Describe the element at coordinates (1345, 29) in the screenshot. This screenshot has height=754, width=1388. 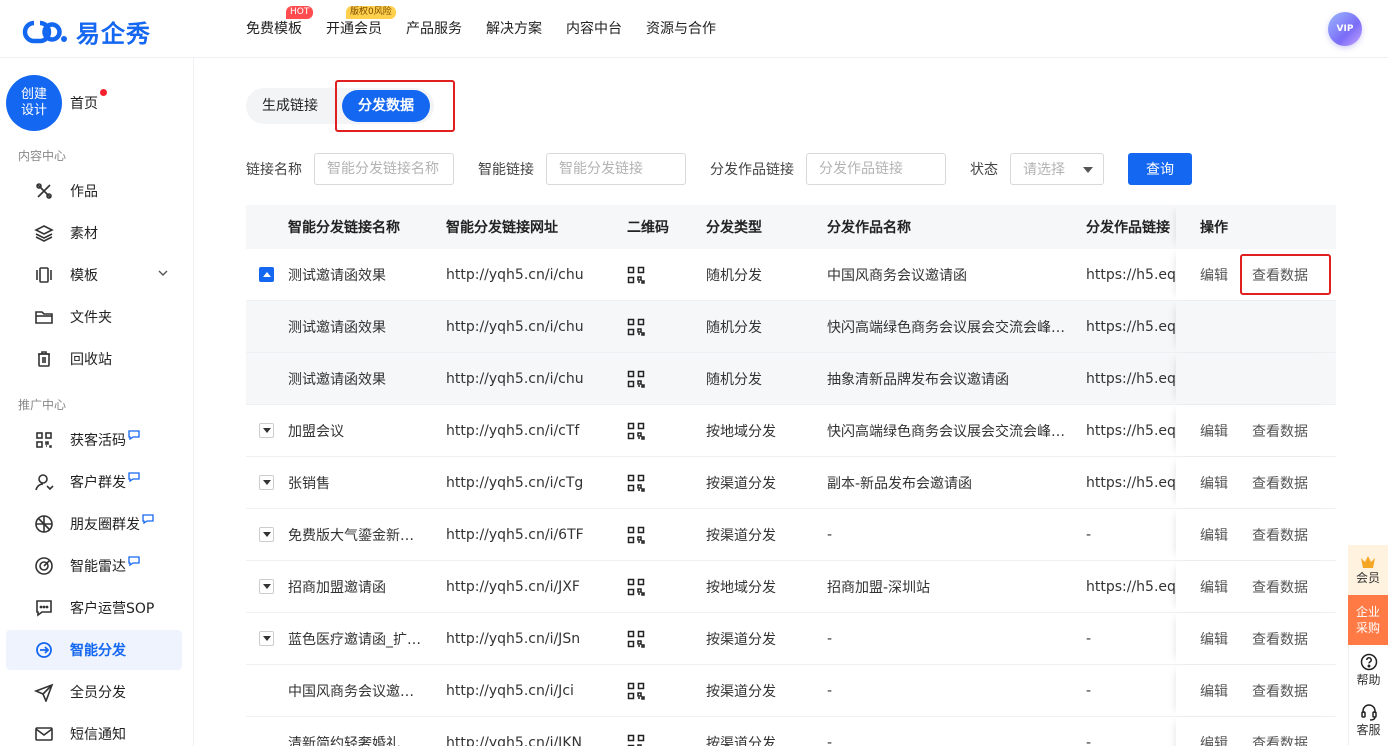
I see `user-avatar: VIP` at that location.